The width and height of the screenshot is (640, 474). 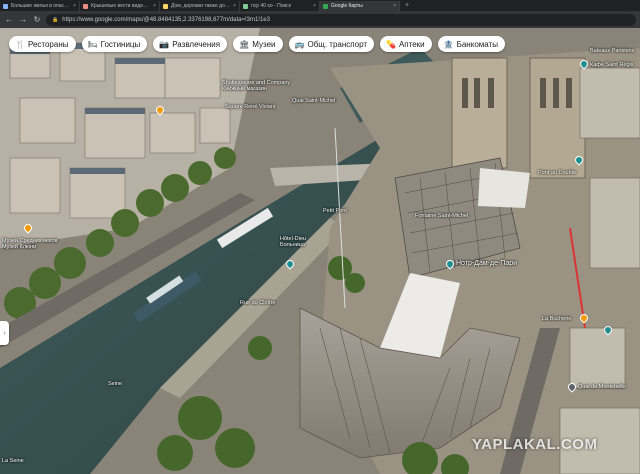 I want to click on new-tab-icon: +, so click(x=407, y=6).